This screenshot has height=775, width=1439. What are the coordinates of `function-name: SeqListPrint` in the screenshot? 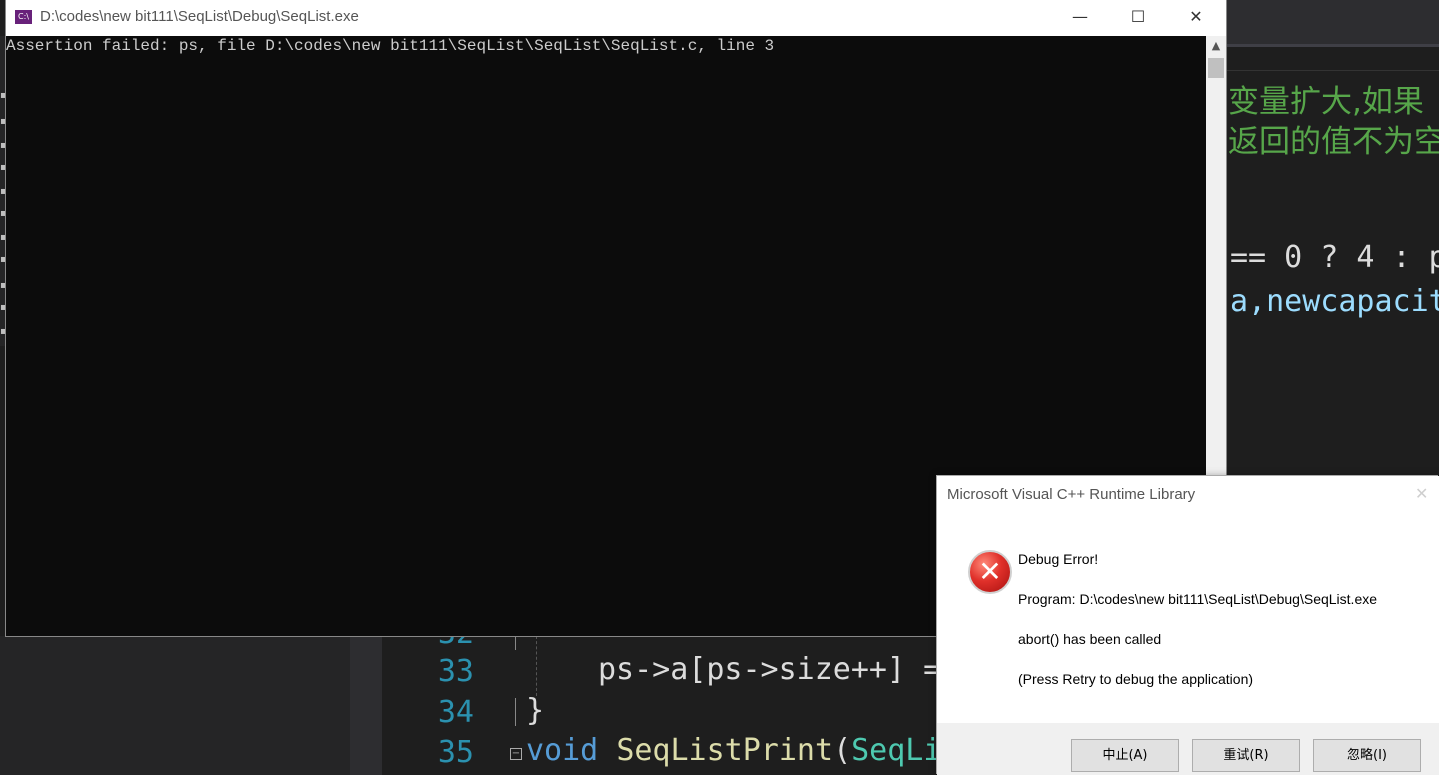 It's located at (725, 750).